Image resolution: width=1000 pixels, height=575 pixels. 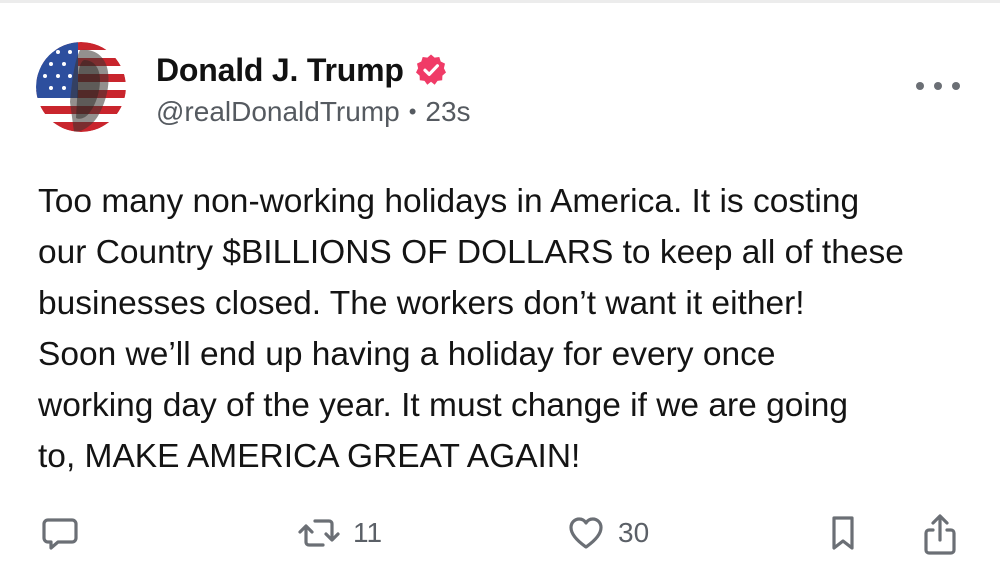 I want to click on heart-icon, so click(x=586, y=533).